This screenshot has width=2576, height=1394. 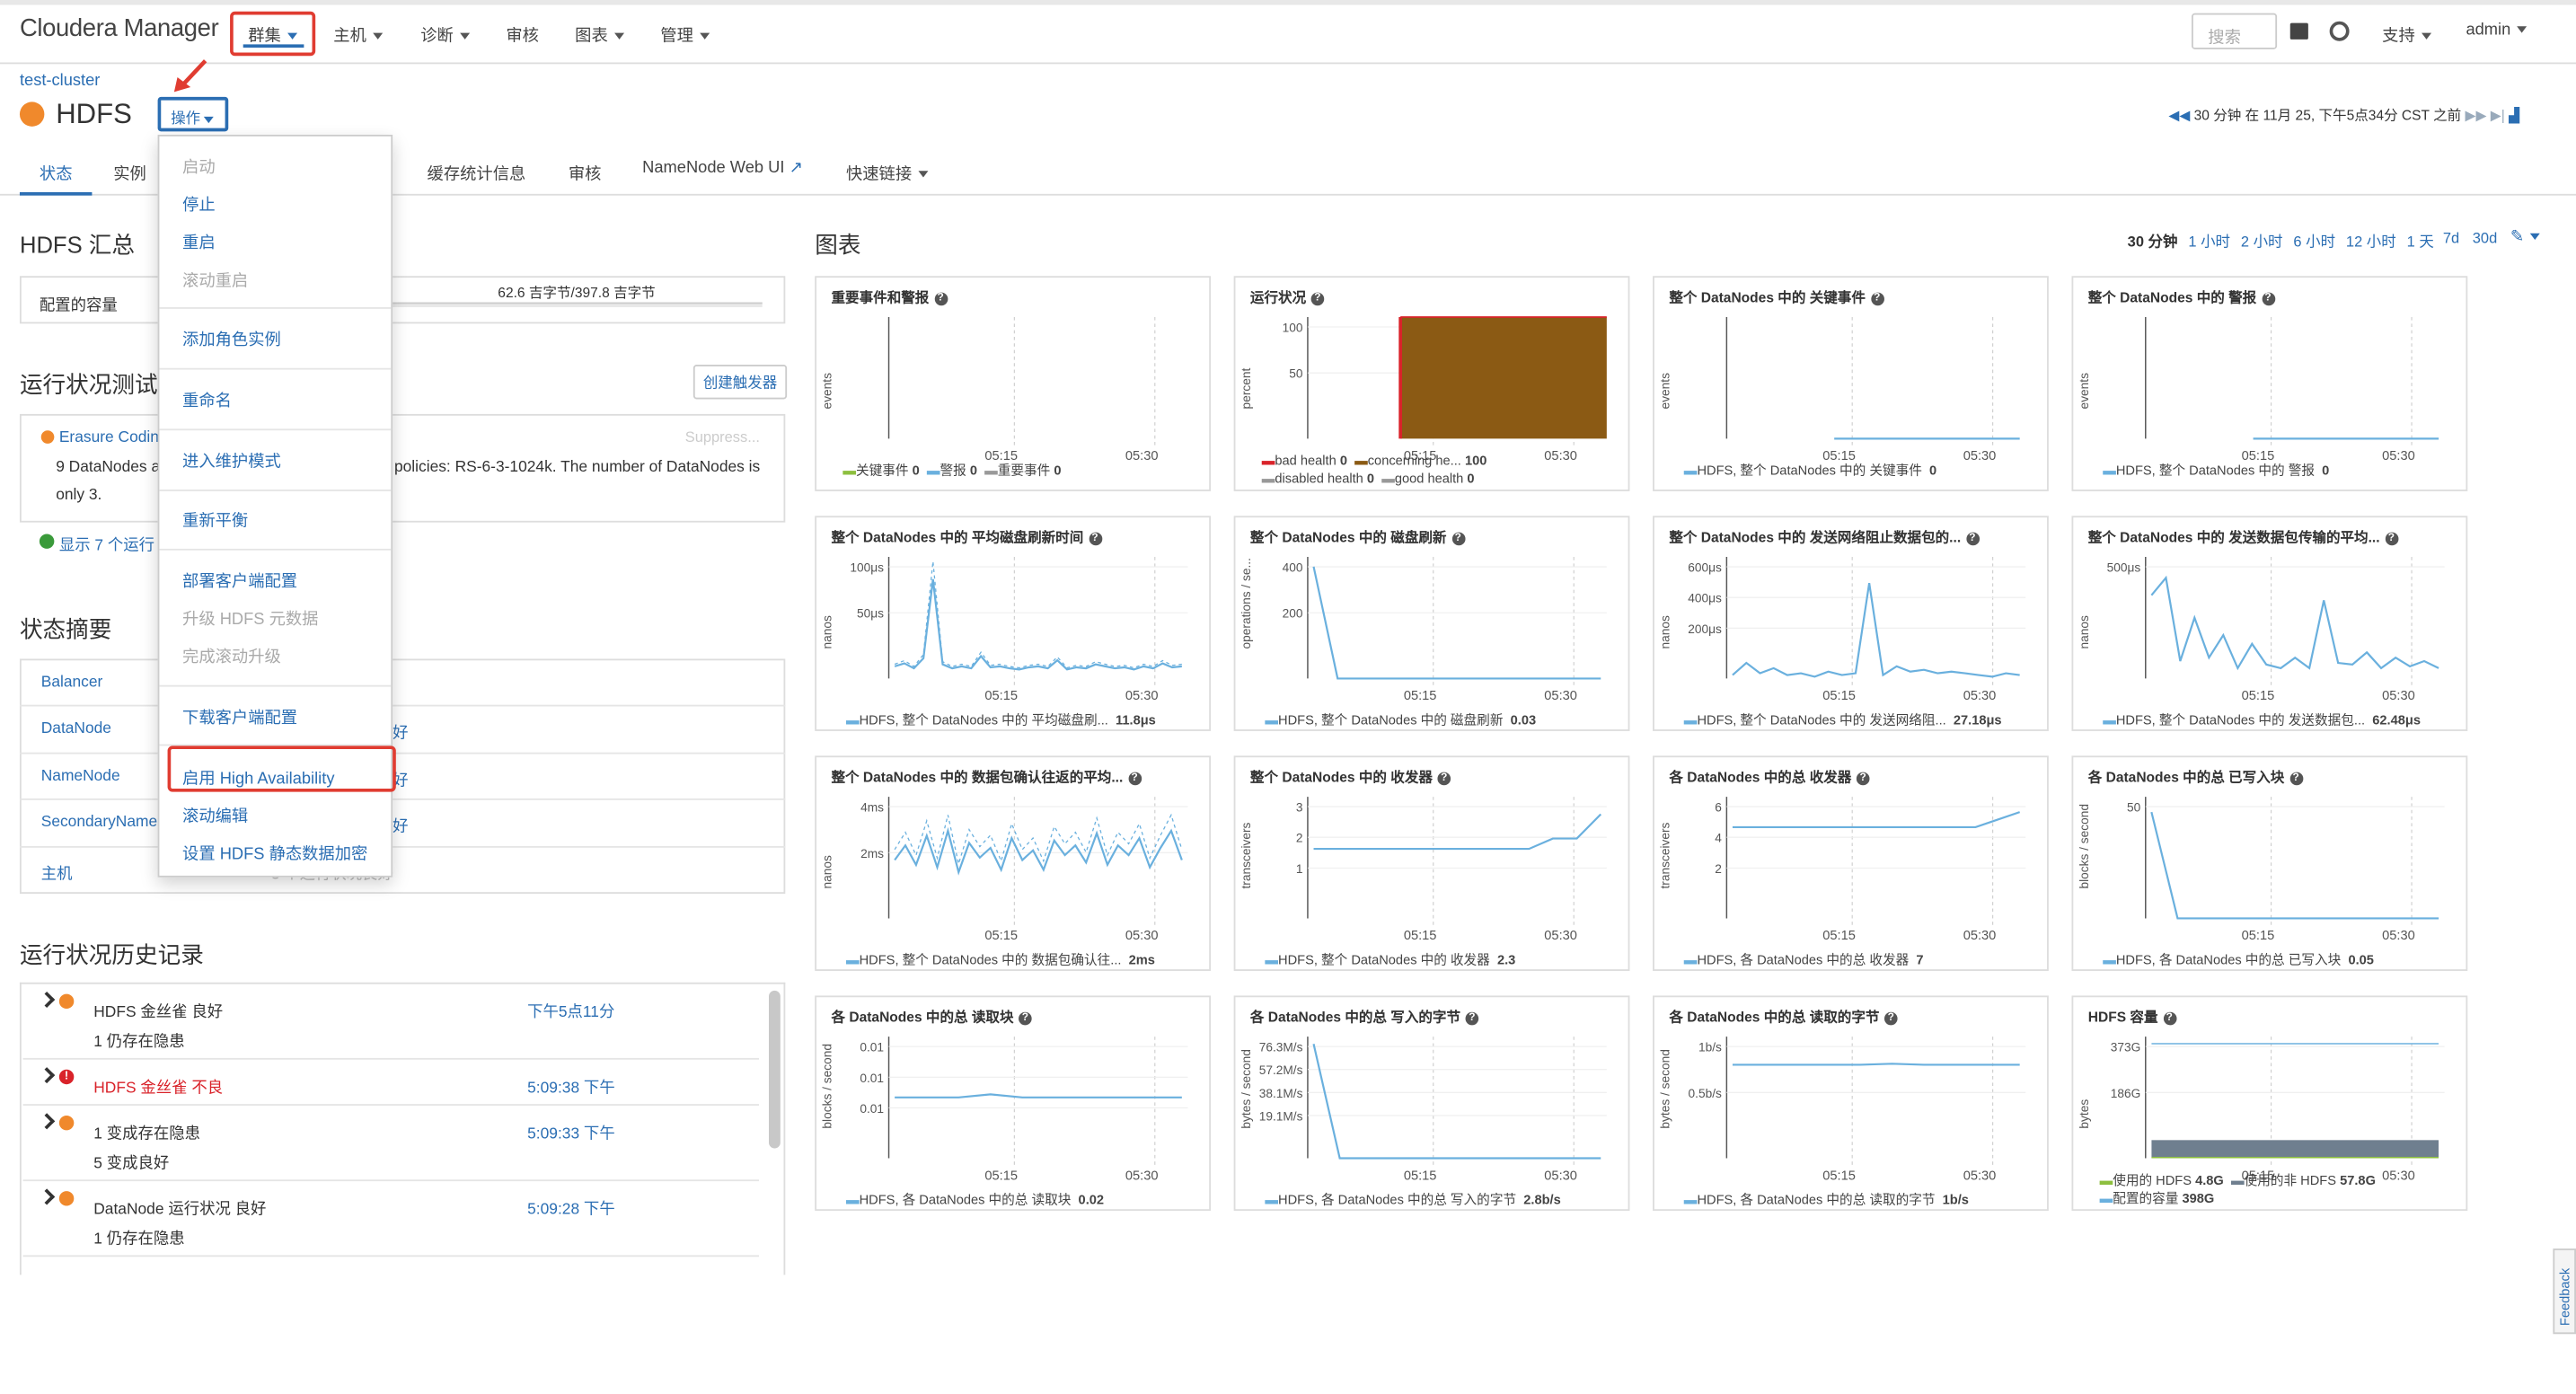 I want to click on history-row-time: 5:09:28 下午, so click(x=571, y=1207).